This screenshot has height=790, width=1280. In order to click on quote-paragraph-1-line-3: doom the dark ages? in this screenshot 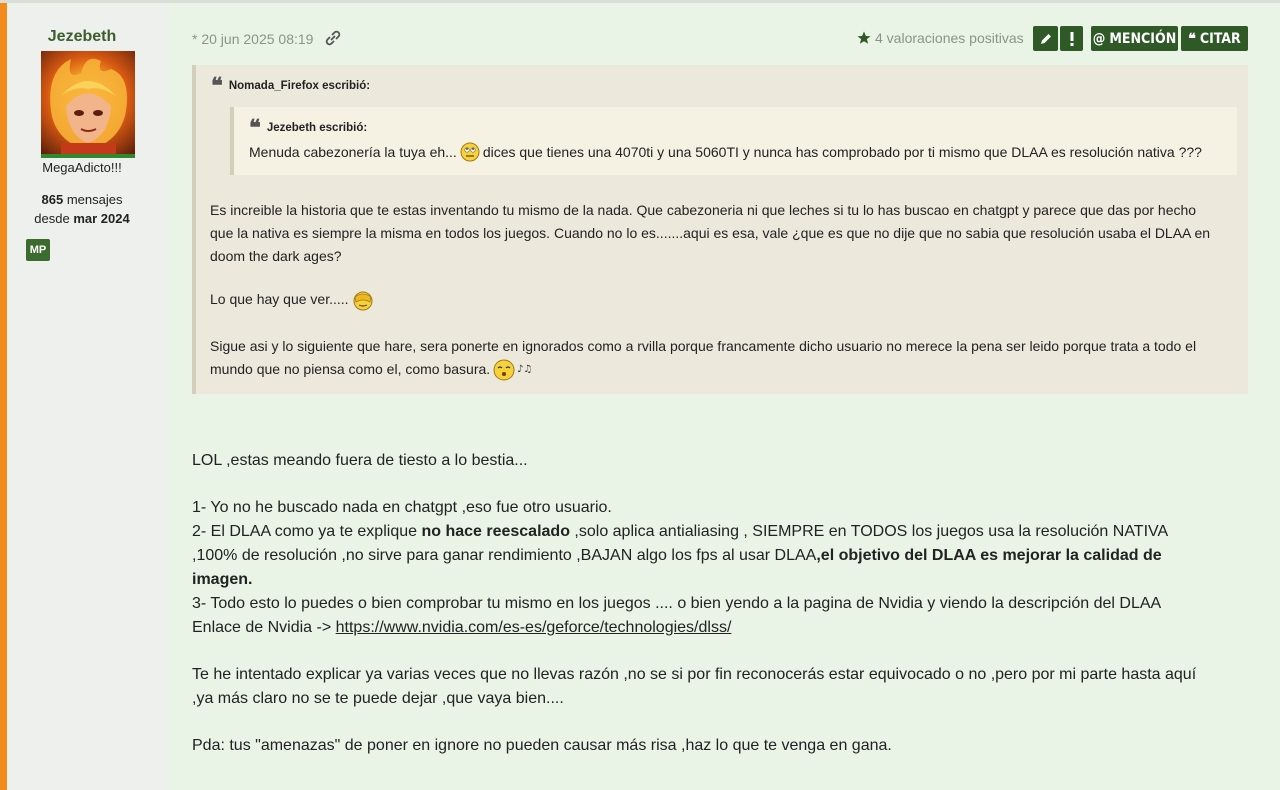, I will do `click(276, 256)`.